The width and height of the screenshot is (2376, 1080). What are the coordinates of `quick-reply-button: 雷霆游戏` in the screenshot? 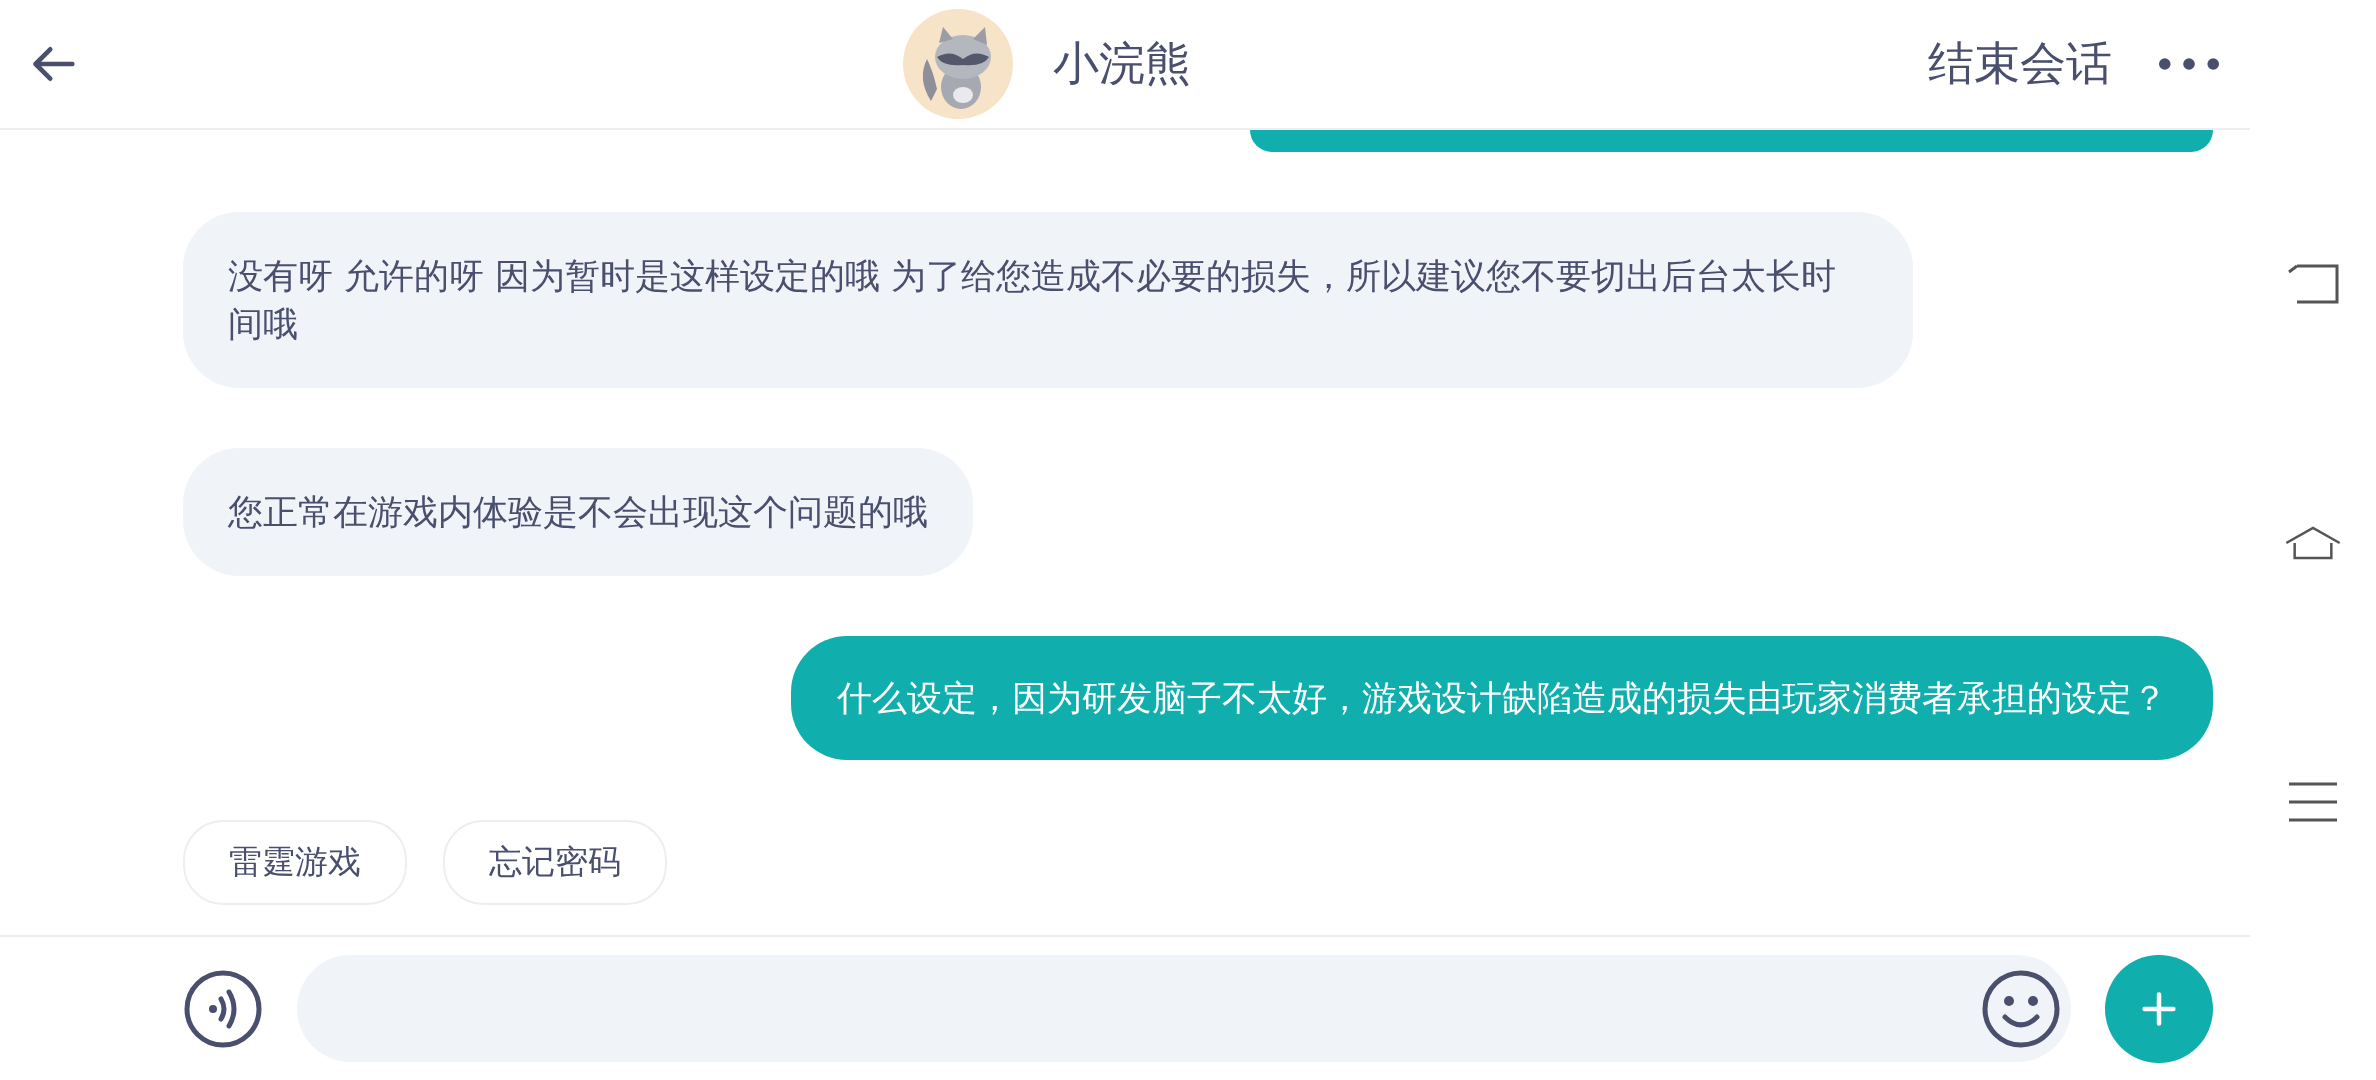 It's located at (295, 862).